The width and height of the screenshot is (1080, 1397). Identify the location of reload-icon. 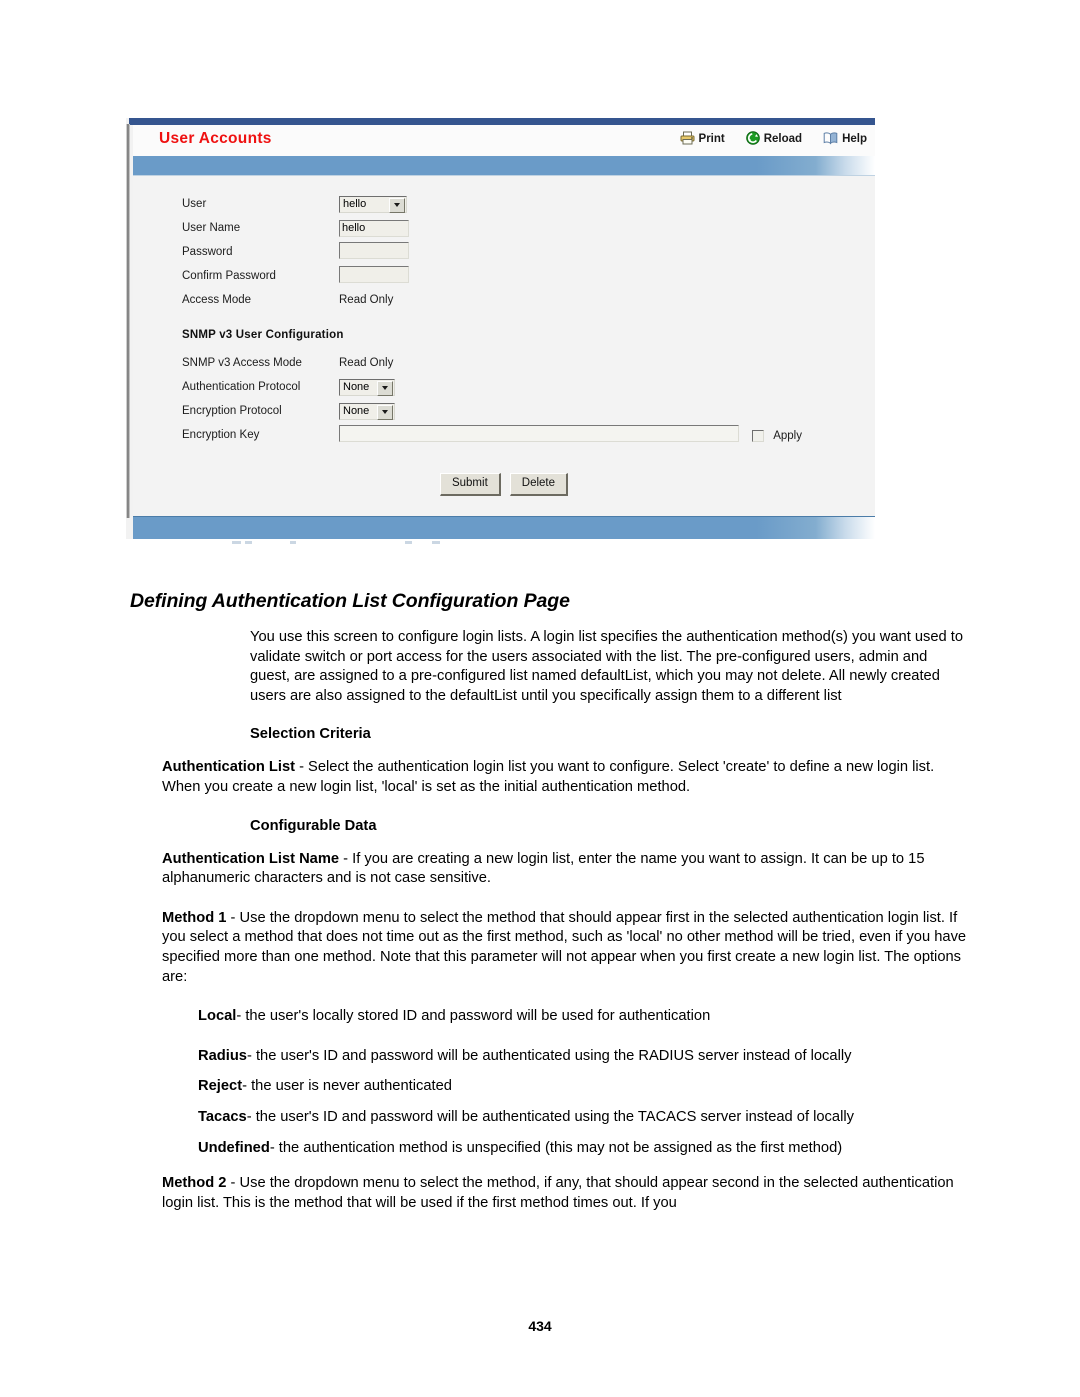
(752, 139).